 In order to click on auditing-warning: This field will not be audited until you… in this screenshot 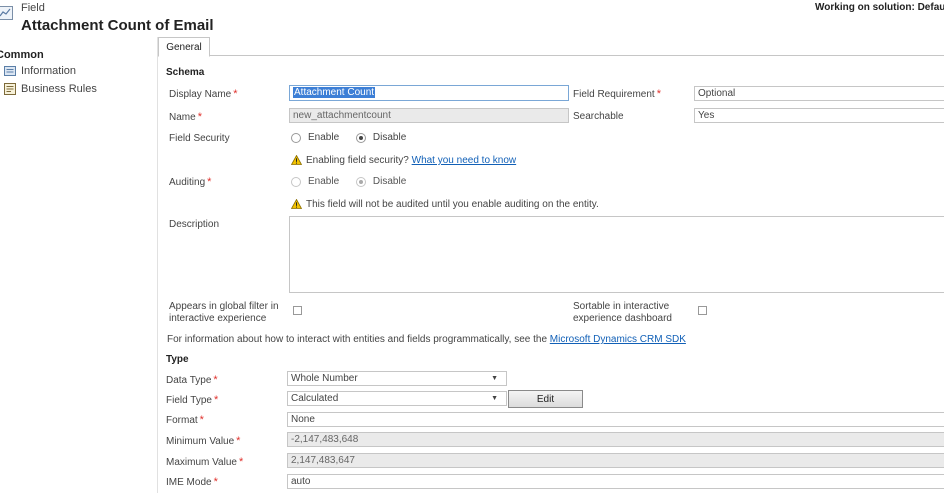, I will do `click(445, 204)`.